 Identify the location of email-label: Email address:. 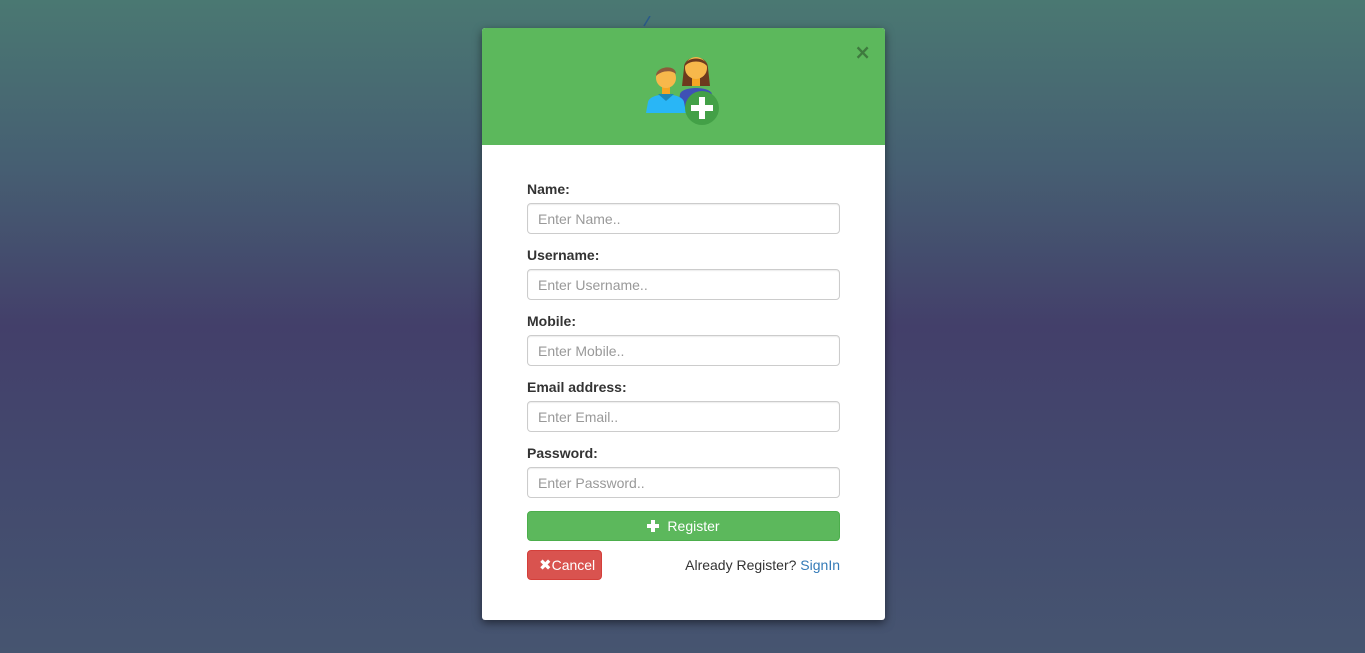
(577, 387).